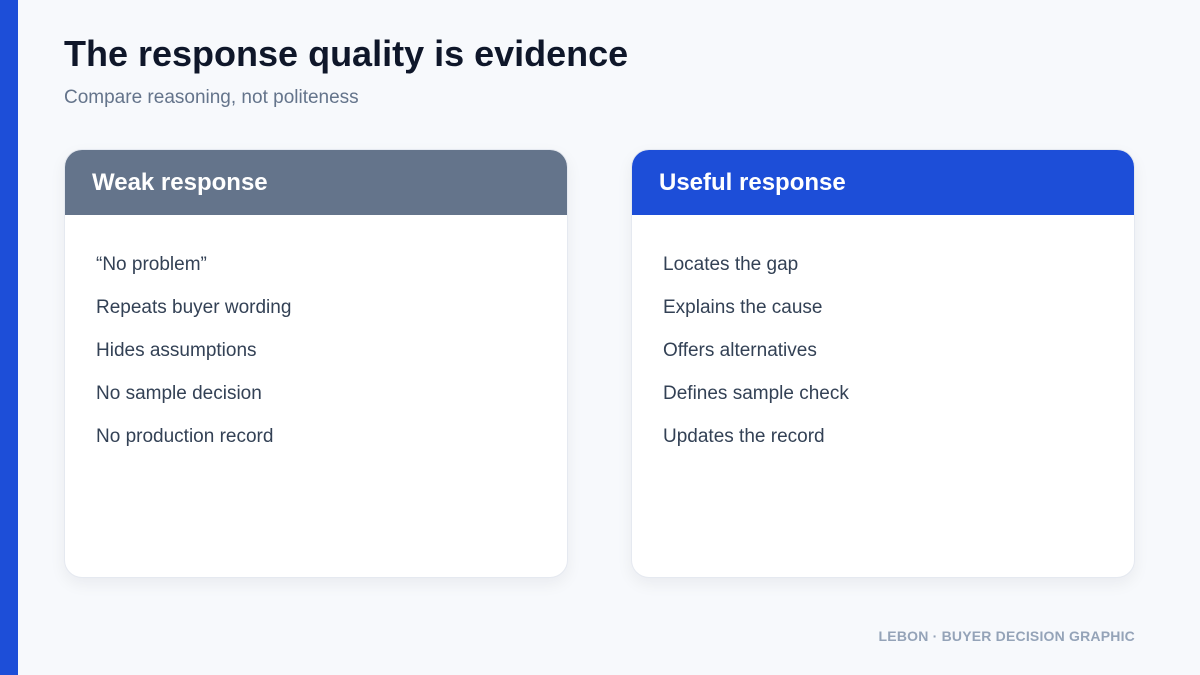 This screenshot has width=1200, height=675. I want to click on list-item: Updates the record, so click(744, 436).